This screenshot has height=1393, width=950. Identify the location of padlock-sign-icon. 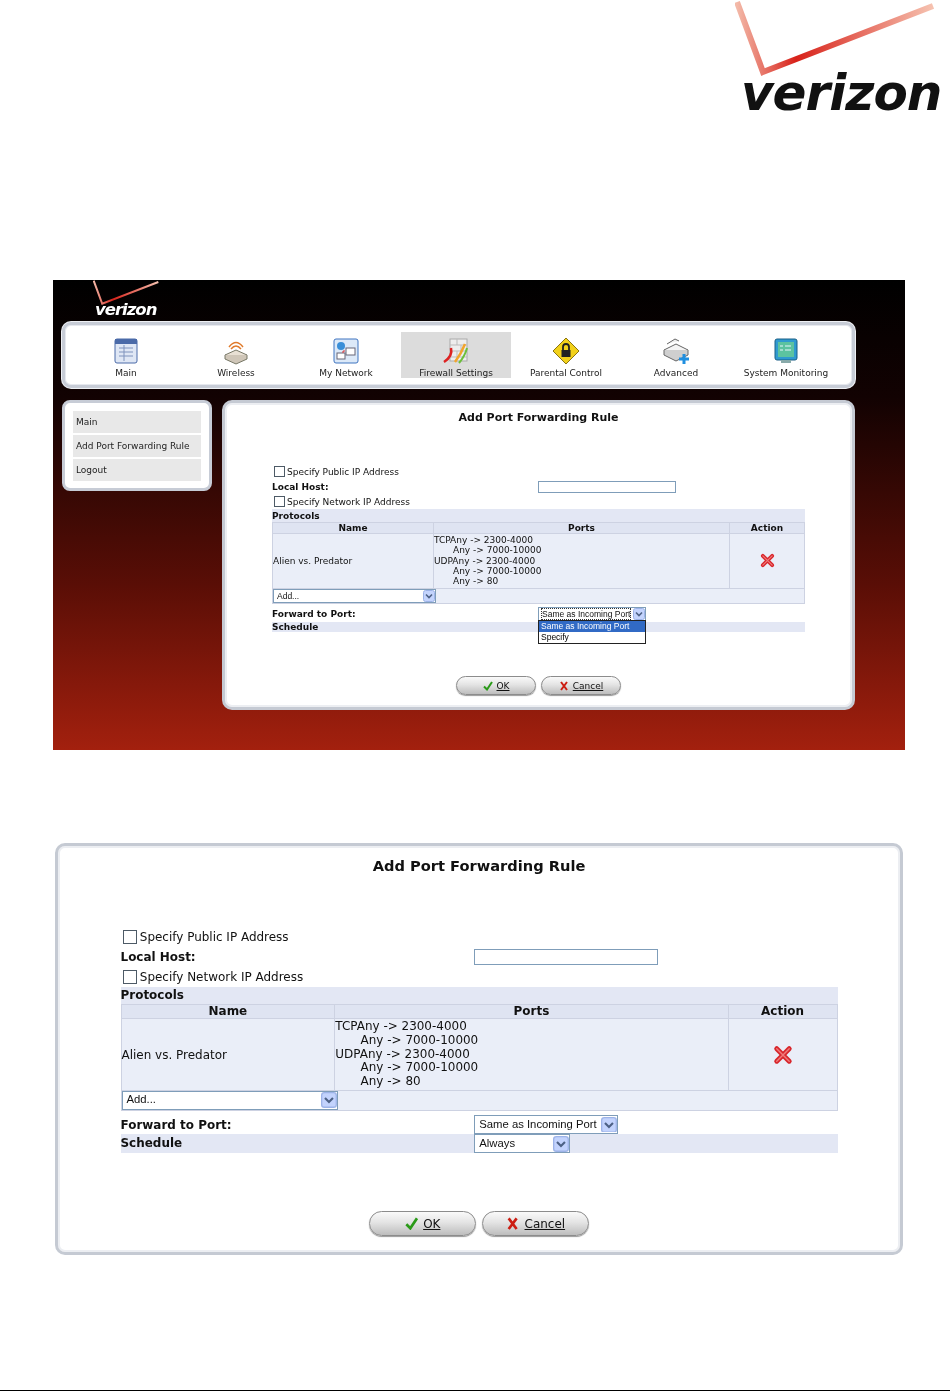
(566, 351).